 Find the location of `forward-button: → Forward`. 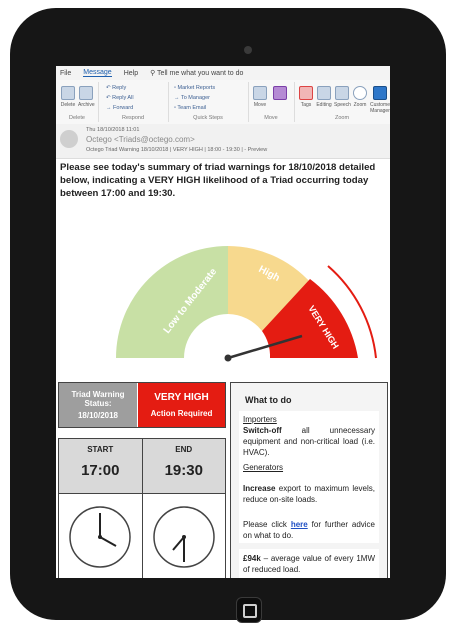

forward-button: → Forward is located at coordinates (119, 108).